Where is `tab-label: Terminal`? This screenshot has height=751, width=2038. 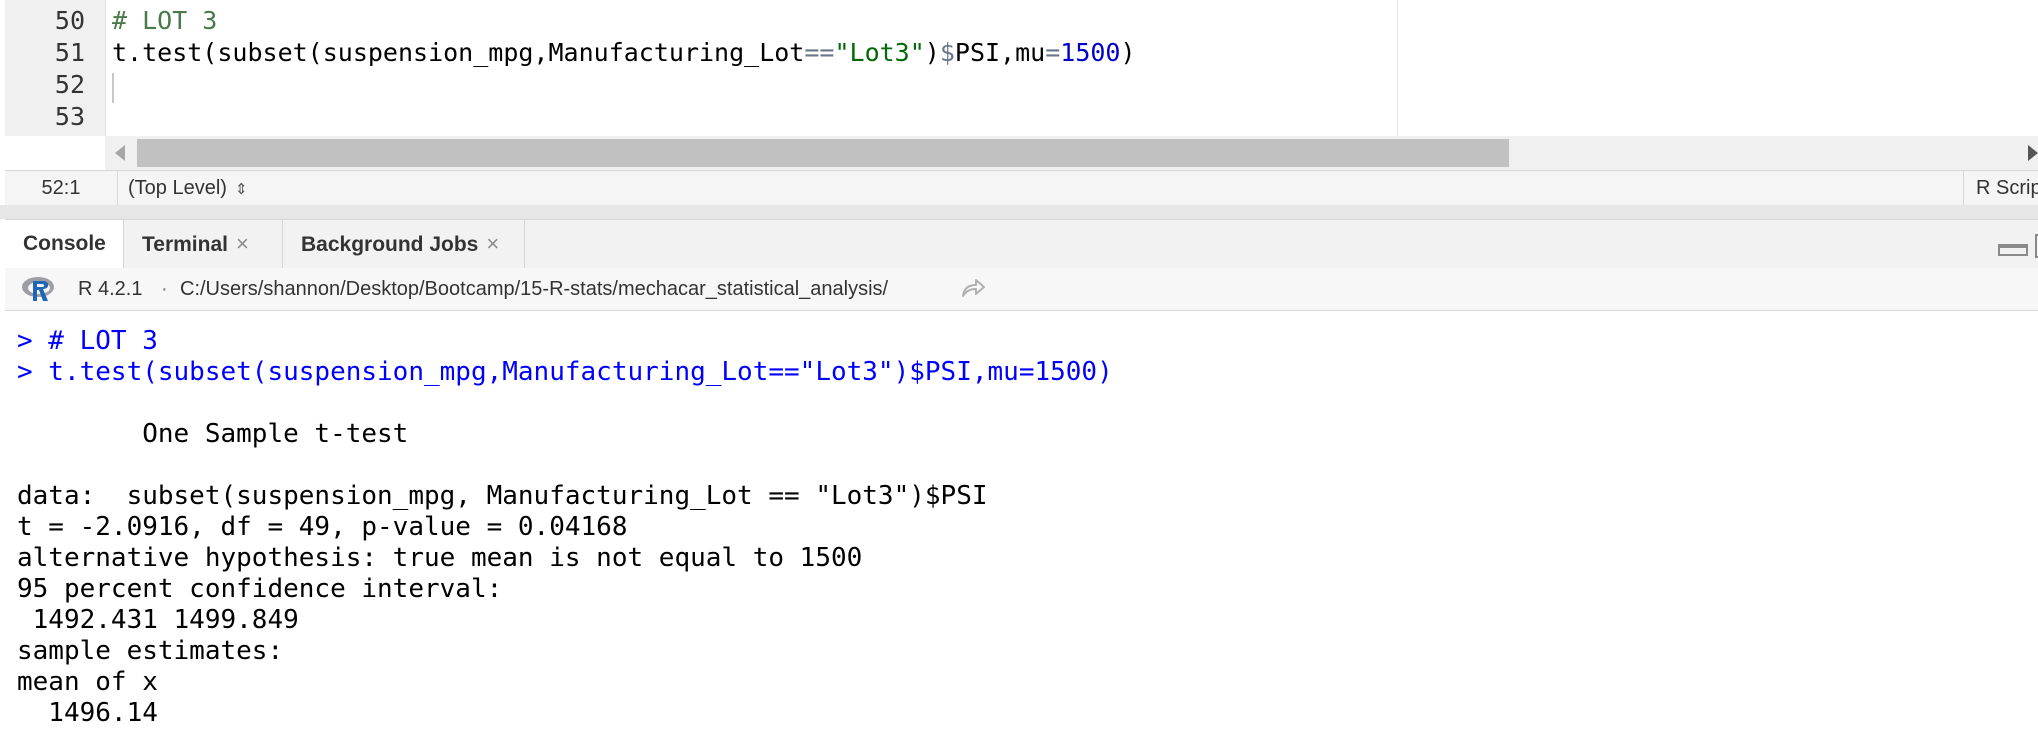 tab-label: Terminal is located at coordinates (185, 244).